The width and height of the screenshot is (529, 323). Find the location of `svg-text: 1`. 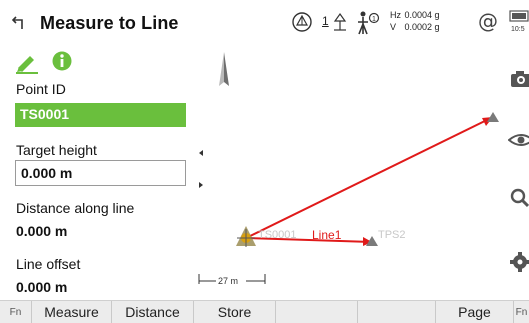

svg-text: 1 is located at coordinates (374, 19).